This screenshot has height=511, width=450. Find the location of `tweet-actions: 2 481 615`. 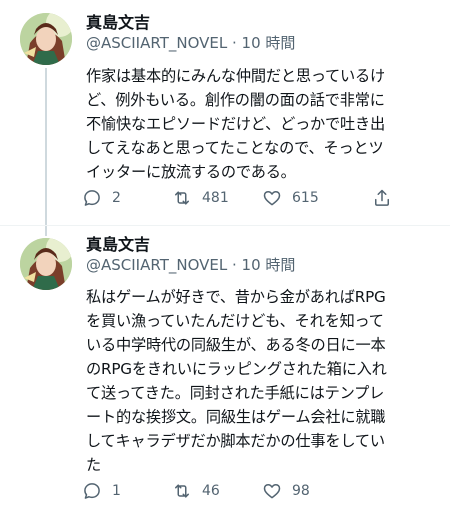

tweet-actions: 2 481 615 is located at coordinates (262, 198).